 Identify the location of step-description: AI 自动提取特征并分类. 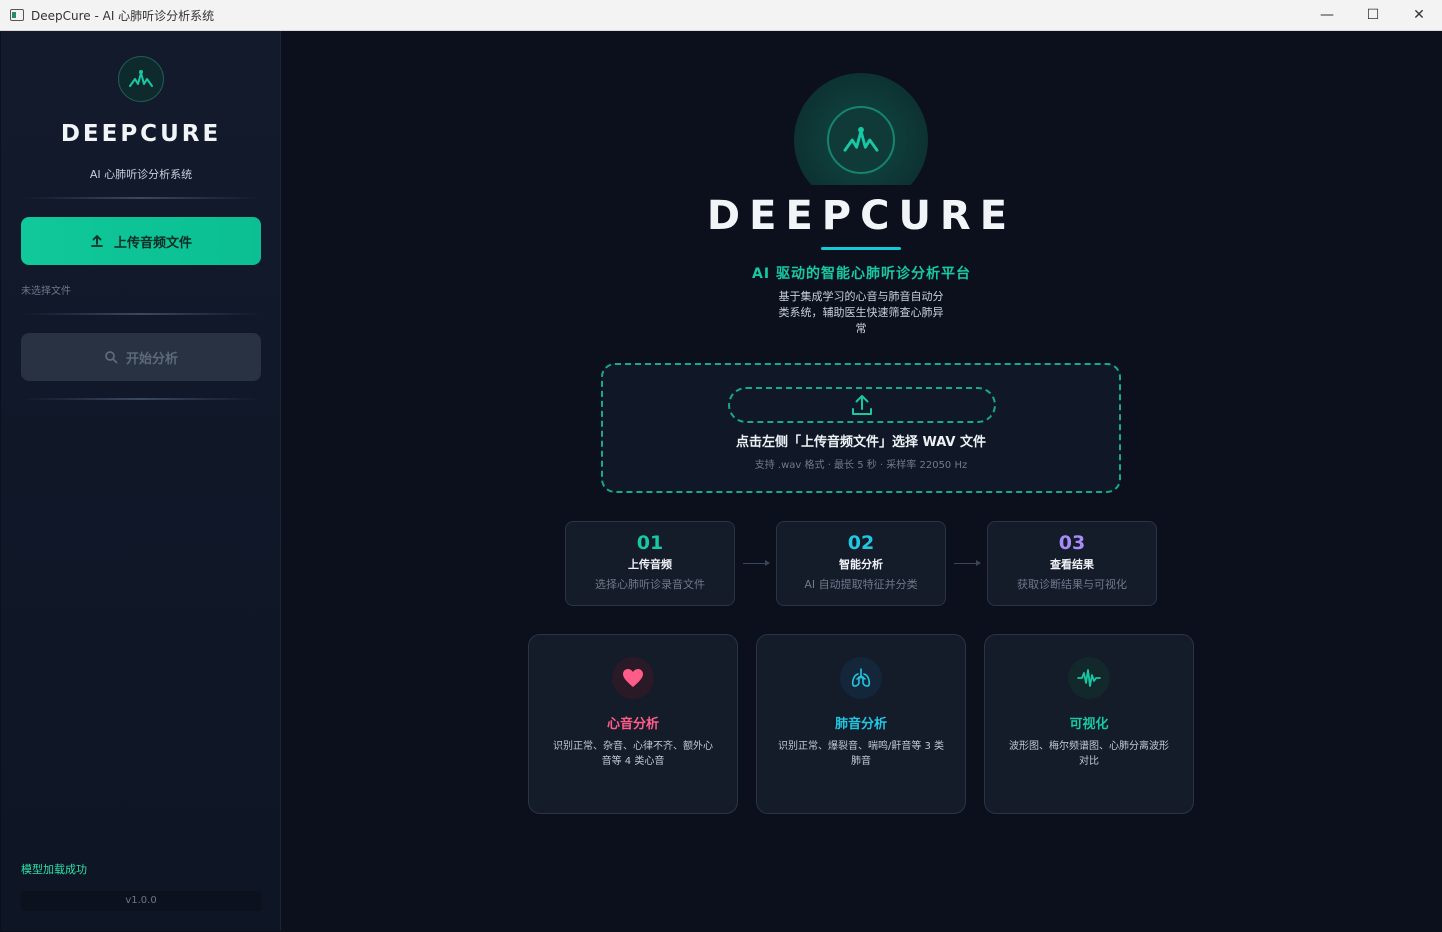
(861, 584).